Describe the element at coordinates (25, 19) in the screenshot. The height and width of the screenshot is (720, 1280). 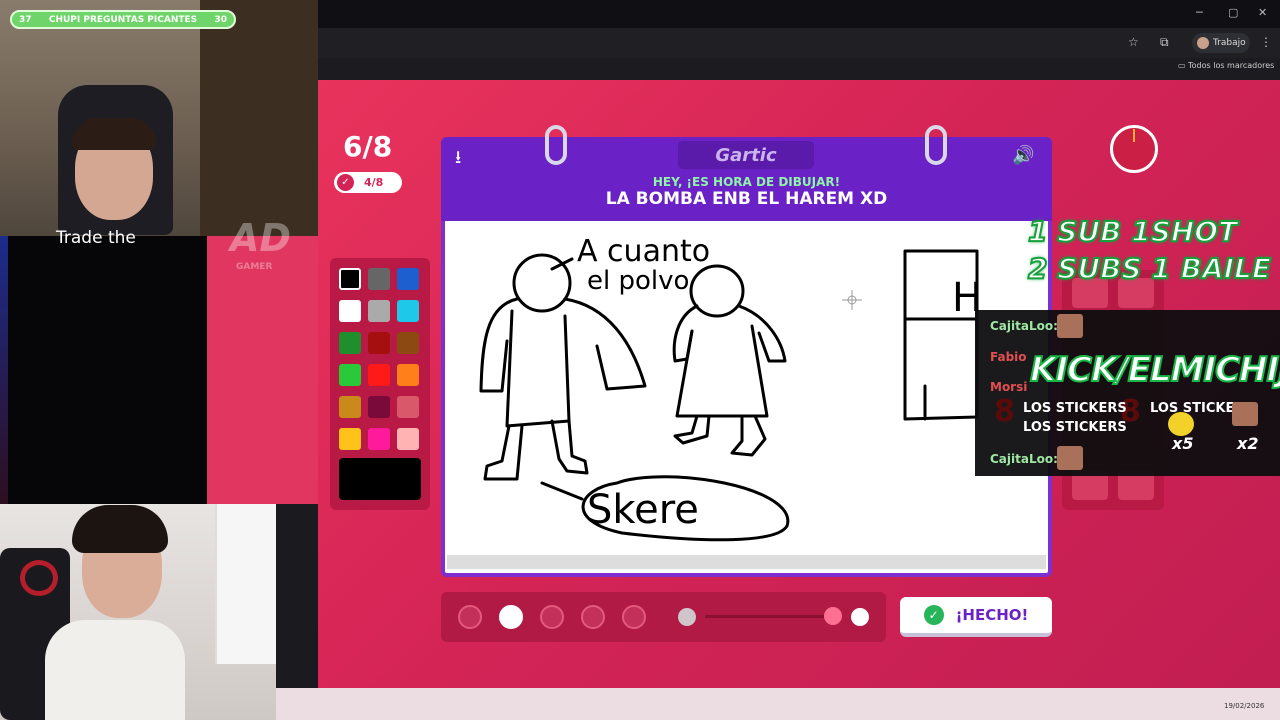
I see `poll-left-count: 37` at that location.